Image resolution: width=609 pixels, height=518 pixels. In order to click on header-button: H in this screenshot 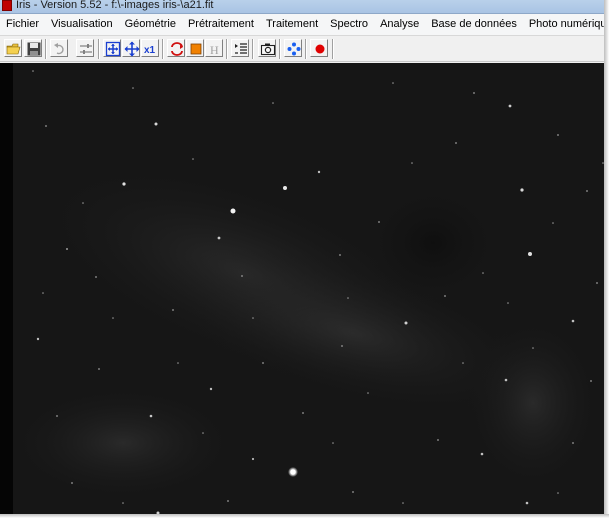, I will do `click(214, 48)`.